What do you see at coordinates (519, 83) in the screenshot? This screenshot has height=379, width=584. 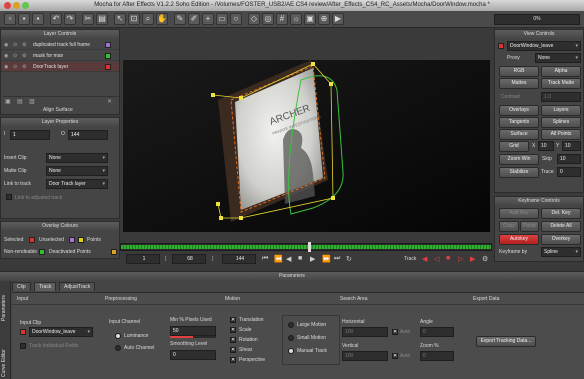 I see `mattes-button: Mattes` at bounding box center [519, 83].